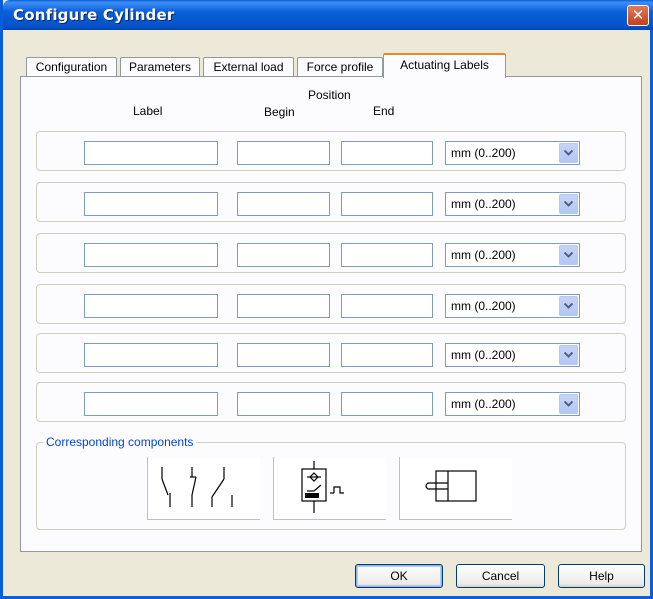 The height and width of the screenshot is (599, 653). Describe the element at coordinates (329, 488) in the screenshot. I see `proximity-sensor-icon` at that location.